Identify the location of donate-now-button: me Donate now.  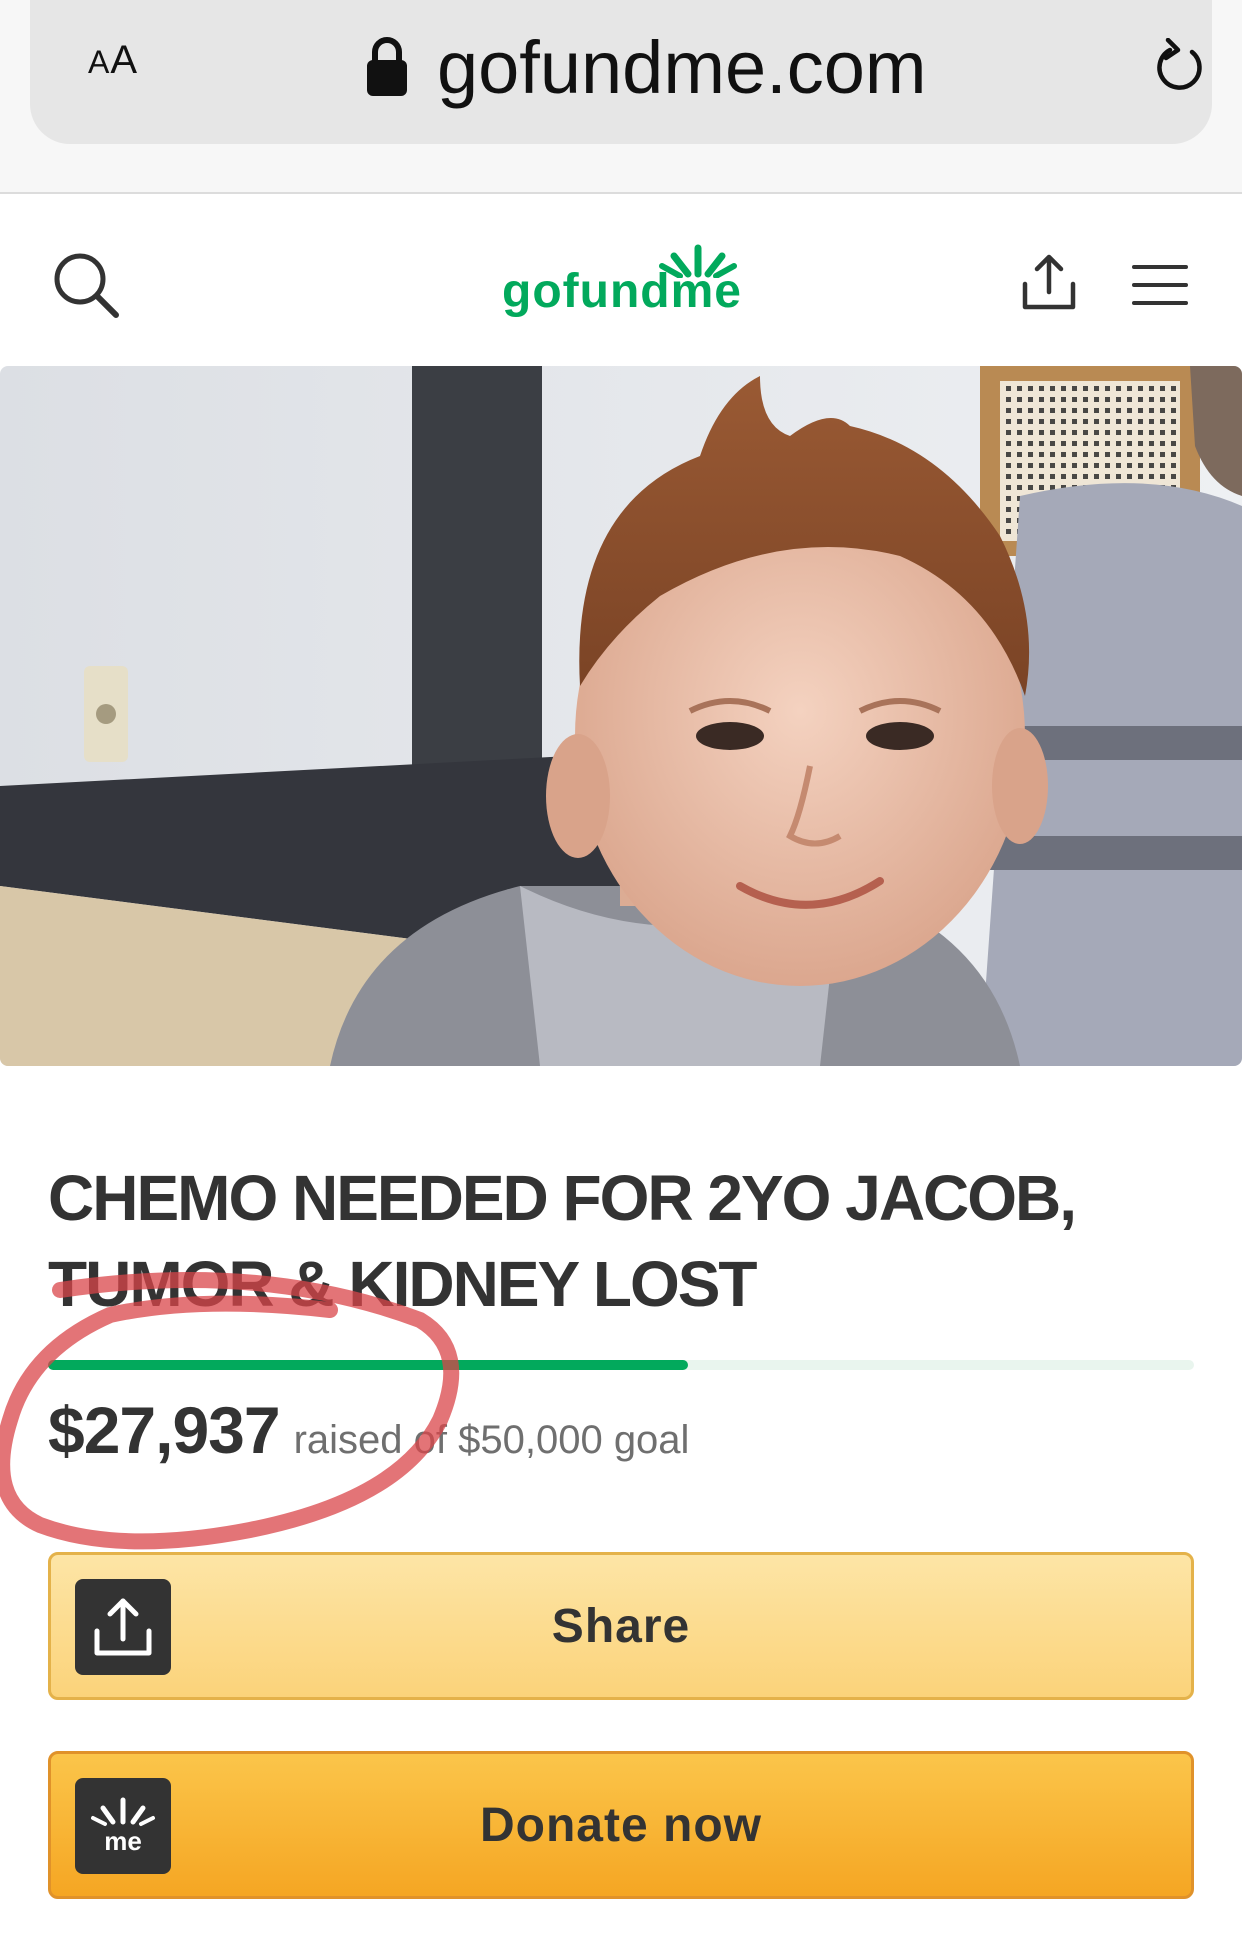
(621, 1825).